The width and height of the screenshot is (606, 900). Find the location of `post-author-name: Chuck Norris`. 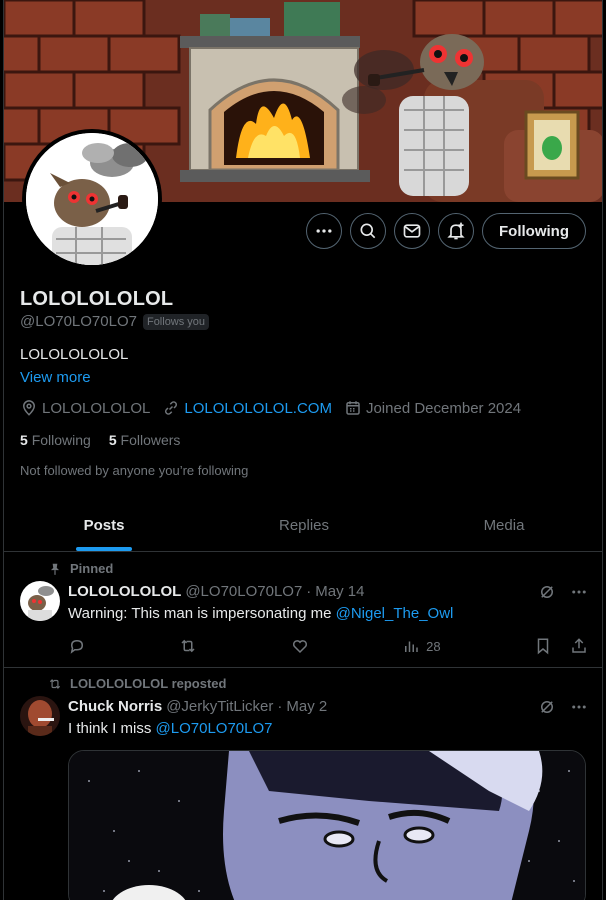

post-author-name: Chuck Norris is located at coordinates (115, 706).